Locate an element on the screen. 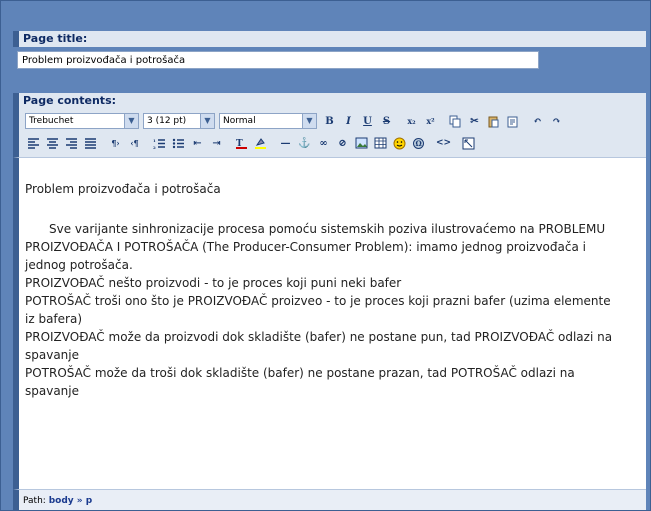 The height and width of the screenshot is (511, 651). format-value: Normal is located at coordinates (239, 121).